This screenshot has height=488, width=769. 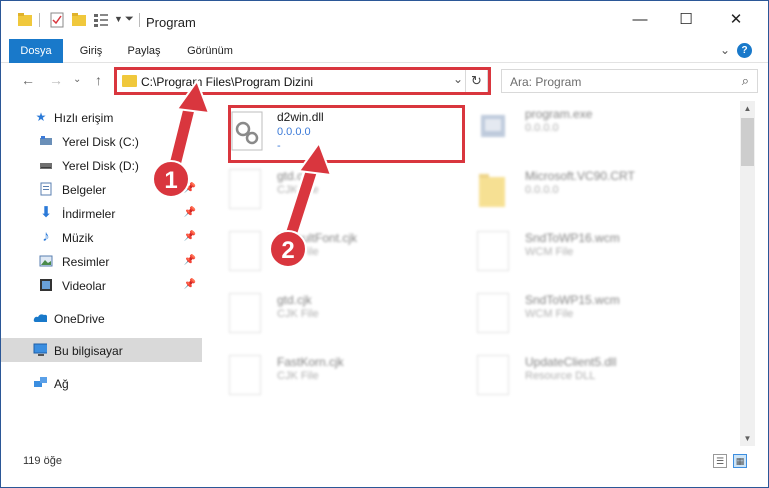 What do you see at coordinates (171, 179) in the screenshot?
I see `step-1-badge: 1` at bounding box center [171, 179].